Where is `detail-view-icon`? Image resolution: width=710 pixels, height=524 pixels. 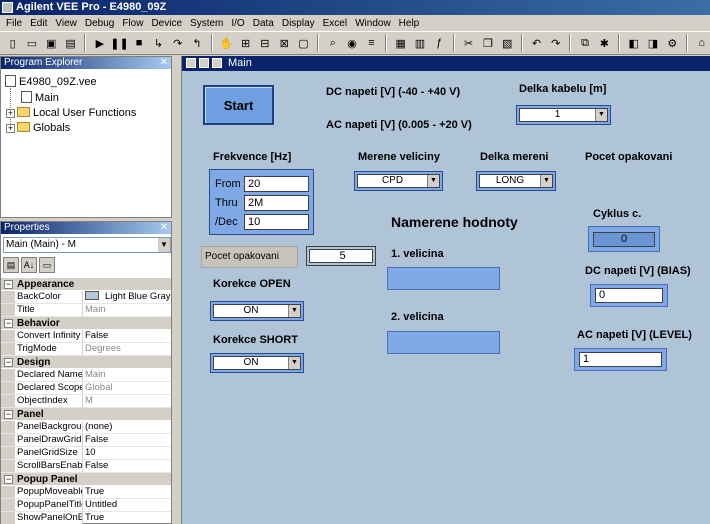 detail-view-icon is located at coordinates (204, 63).